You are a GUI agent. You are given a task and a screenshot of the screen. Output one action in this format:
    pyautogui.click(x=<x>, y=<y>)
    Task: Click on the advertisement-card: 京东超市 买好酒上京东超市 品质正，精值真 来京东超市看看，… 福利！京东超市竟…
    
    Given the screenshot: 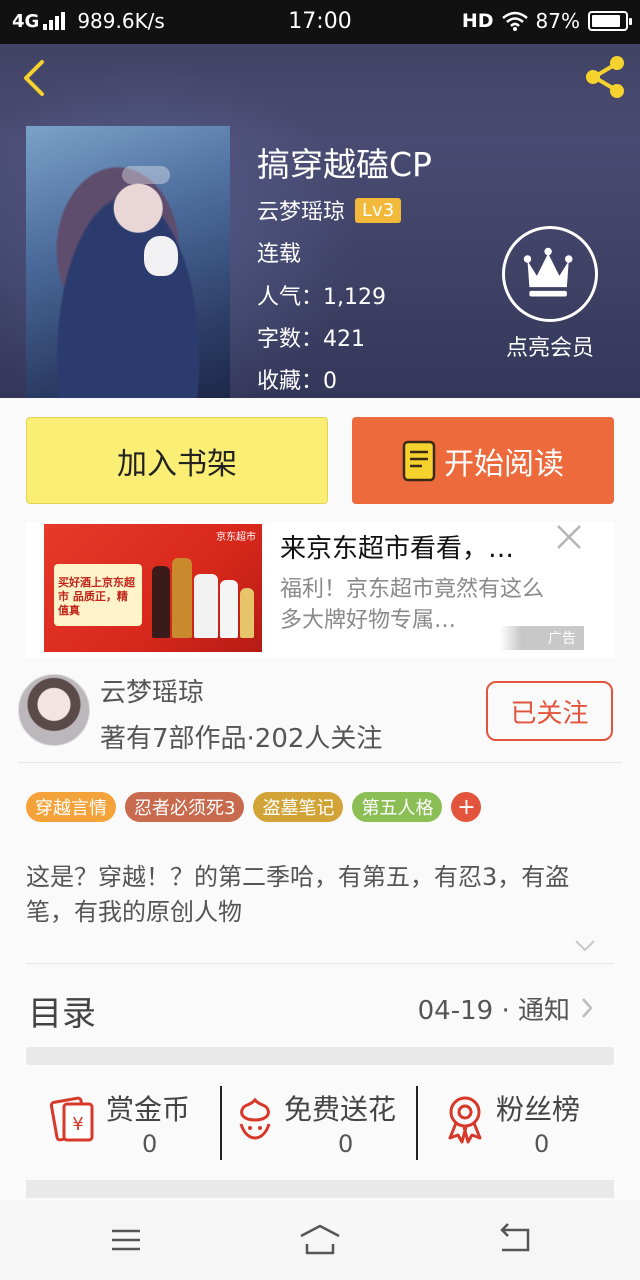 What is the action you would take?
    pyautogui.click(x=320, y=590)
    